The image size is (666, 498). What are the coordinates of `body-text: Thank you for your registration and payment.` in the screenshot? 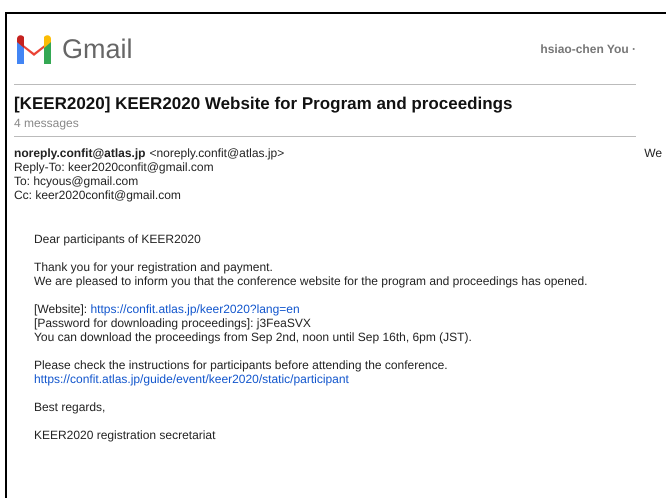 It's located at (154, 267).